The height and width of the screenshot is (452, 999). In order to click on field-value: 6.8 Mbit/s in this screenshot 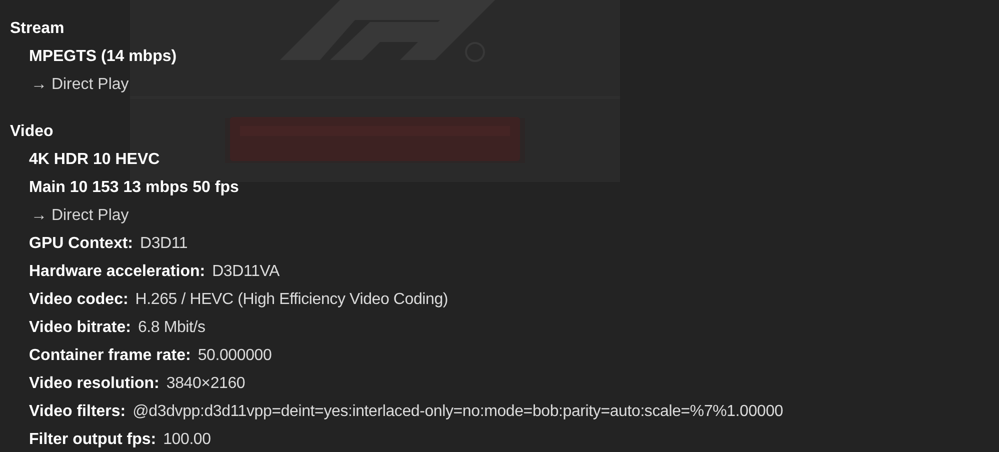, I will do `click(172, 327)`.